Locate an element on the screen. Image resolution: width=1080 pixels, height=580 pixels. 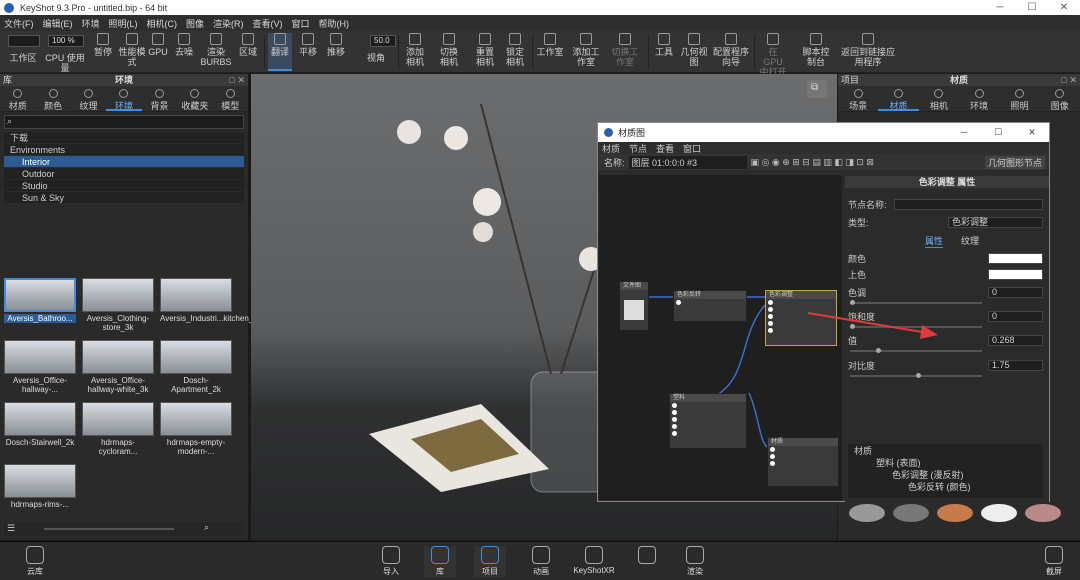
tree-item-environments: Environments is located at coordinates (124, 150).